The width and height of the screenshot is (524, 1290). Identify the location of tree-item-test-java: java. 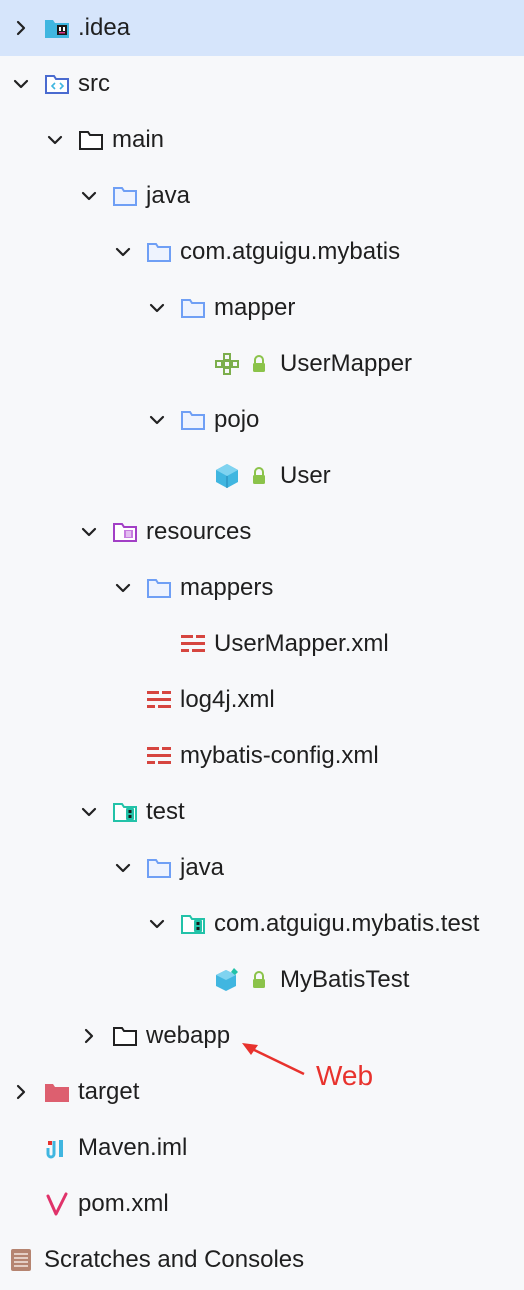
(262, 868).